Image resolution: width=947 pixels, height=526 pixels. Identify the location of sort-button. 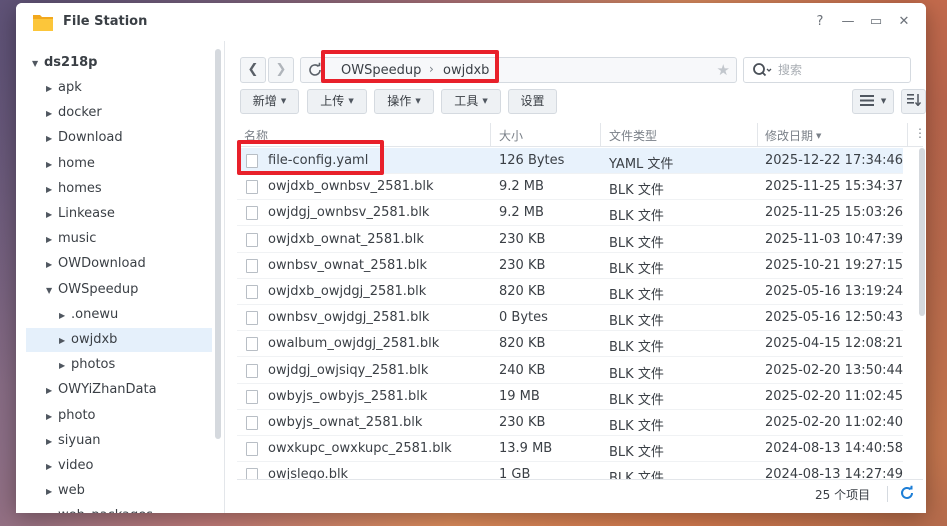
(913, 101).